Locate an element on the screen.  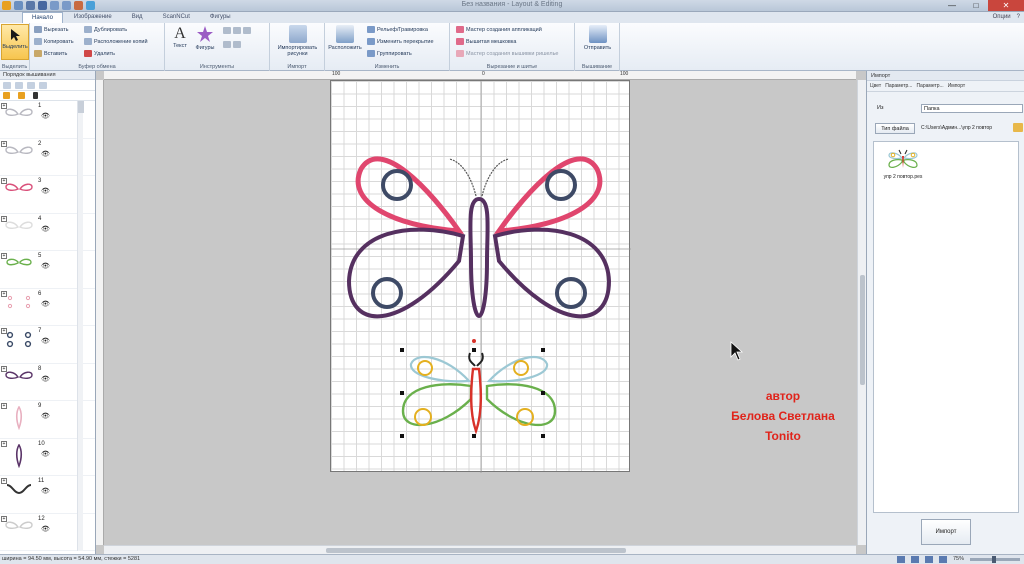
small-butterfly is located at coordinates (478, 388).